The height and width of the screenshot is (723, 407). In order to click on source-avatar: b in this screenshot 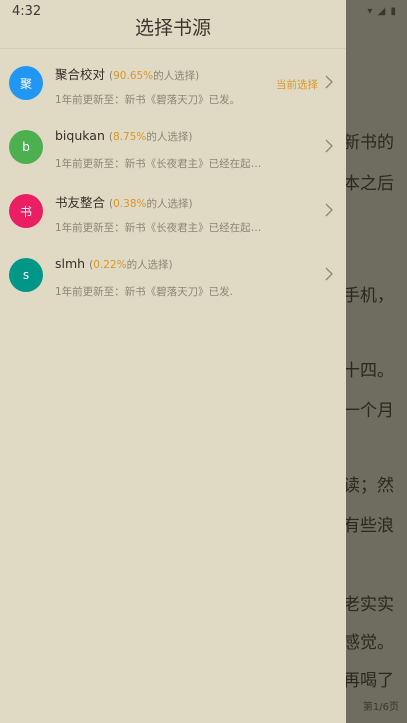, I will do `click(26, 147)`.